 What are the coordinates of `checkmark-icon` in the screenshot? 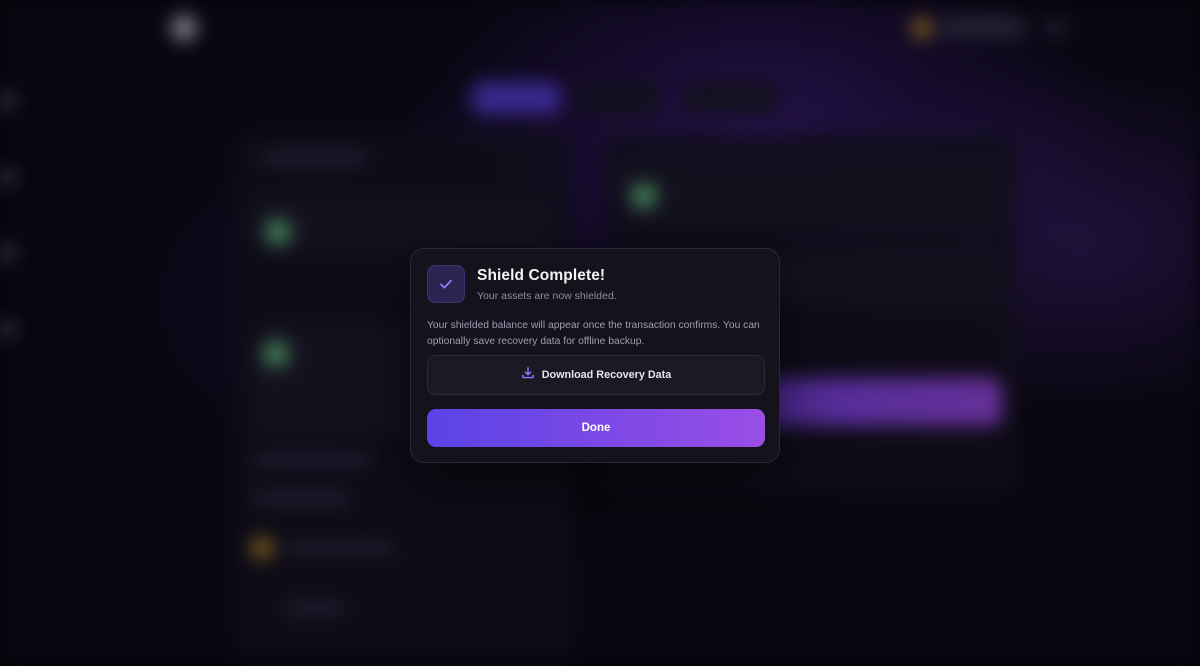 It's located at (446, 284).